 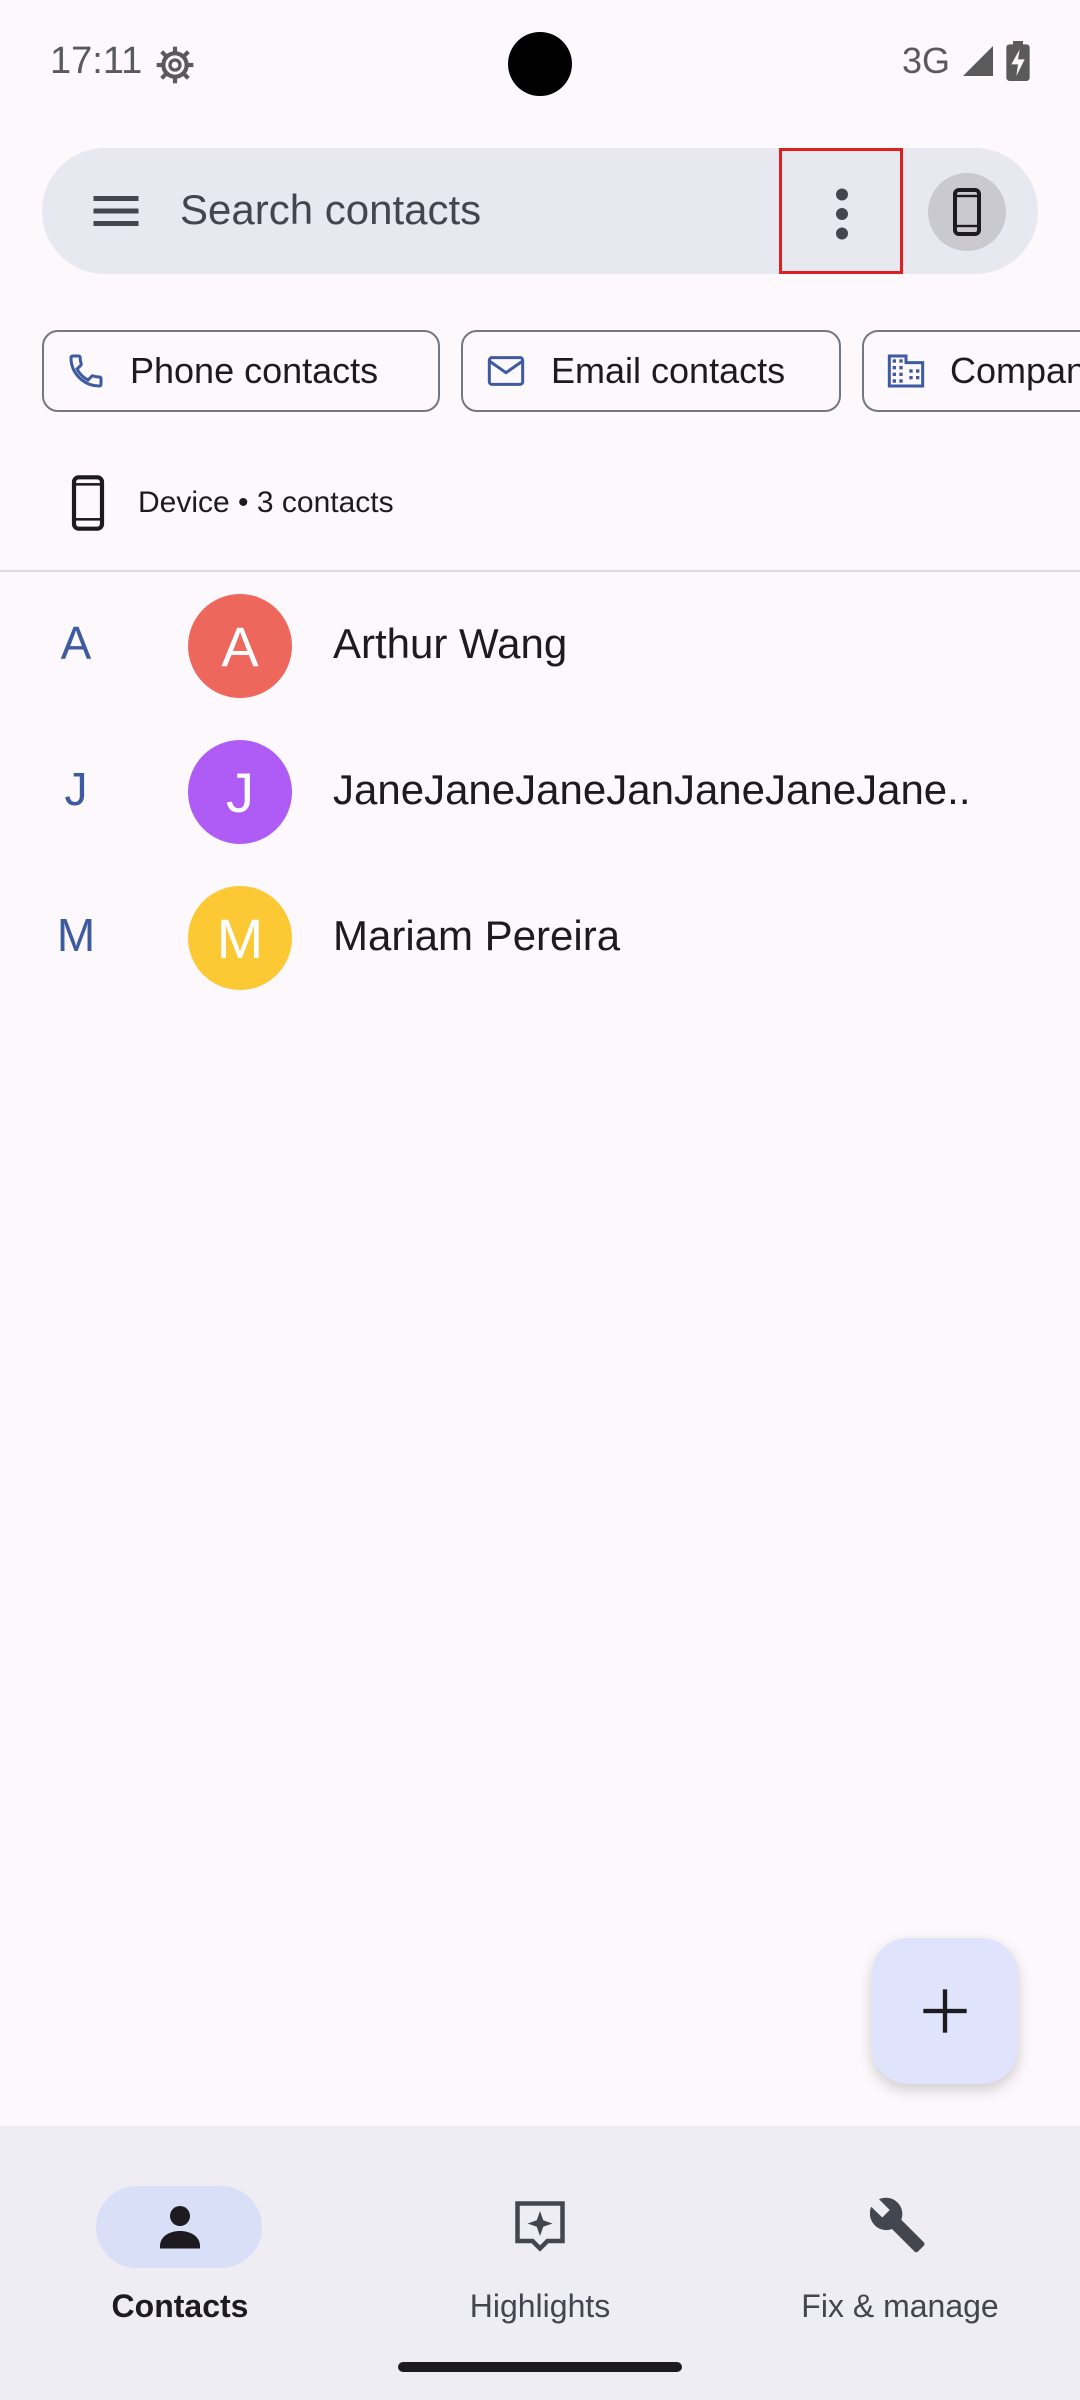 What do you see at coordinates (1018, 61) in the screenshot?
I see `battery-charging-icon` at bounding box center [1018, 61].